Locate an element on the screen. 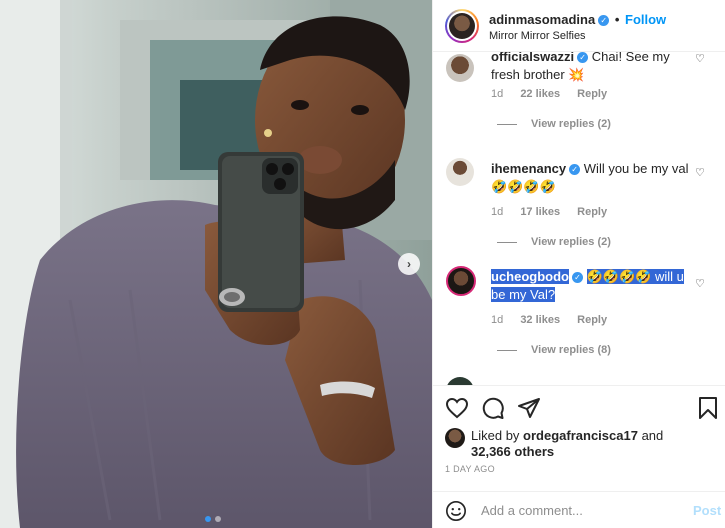 This screenshot has width=725, height=528. add-comment-bar: Post is located at coordinates (579, 509).